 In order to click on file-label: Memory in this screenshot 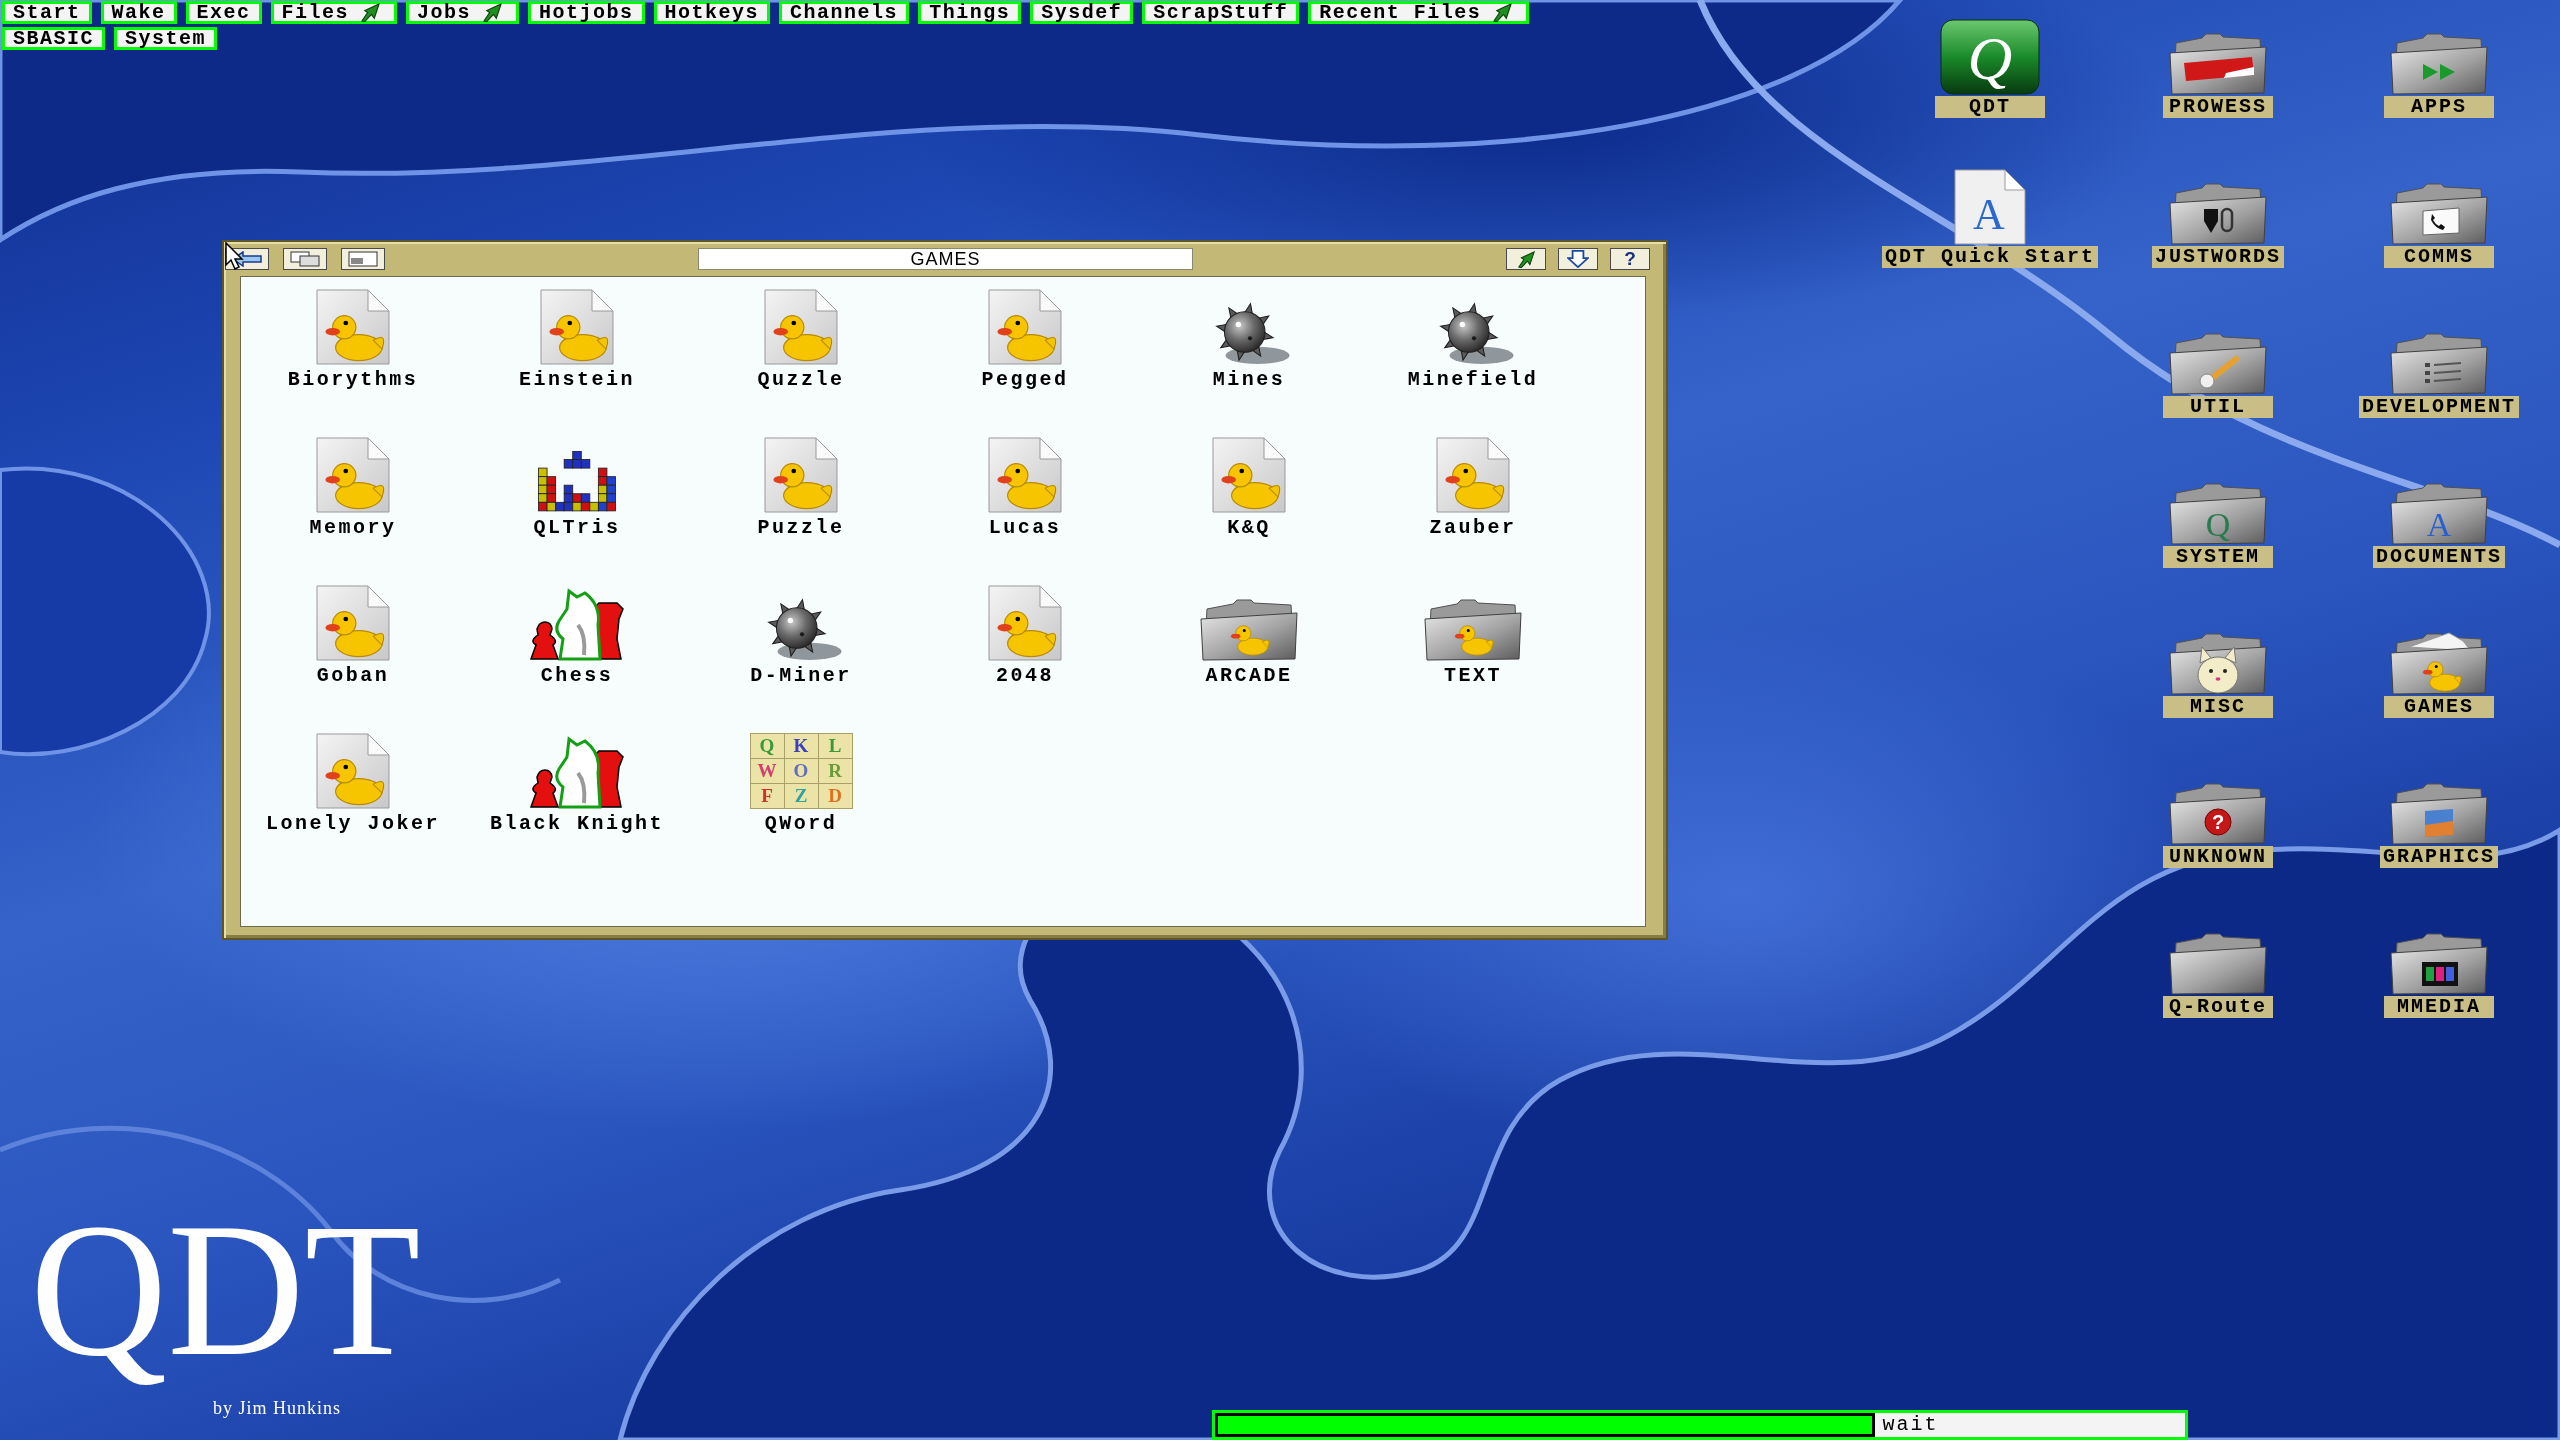, I will do `click(353, 528)`.